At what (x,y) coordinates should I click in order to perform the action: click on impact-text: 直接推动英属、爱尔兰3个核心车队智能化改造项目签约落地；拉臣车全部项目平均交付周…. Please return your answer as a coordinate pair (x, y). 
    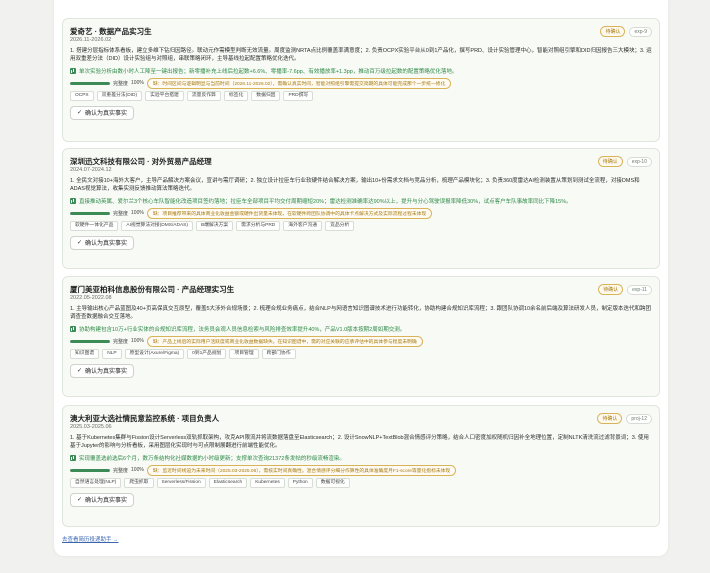
    Looking at the image, I should click on (325, 201).